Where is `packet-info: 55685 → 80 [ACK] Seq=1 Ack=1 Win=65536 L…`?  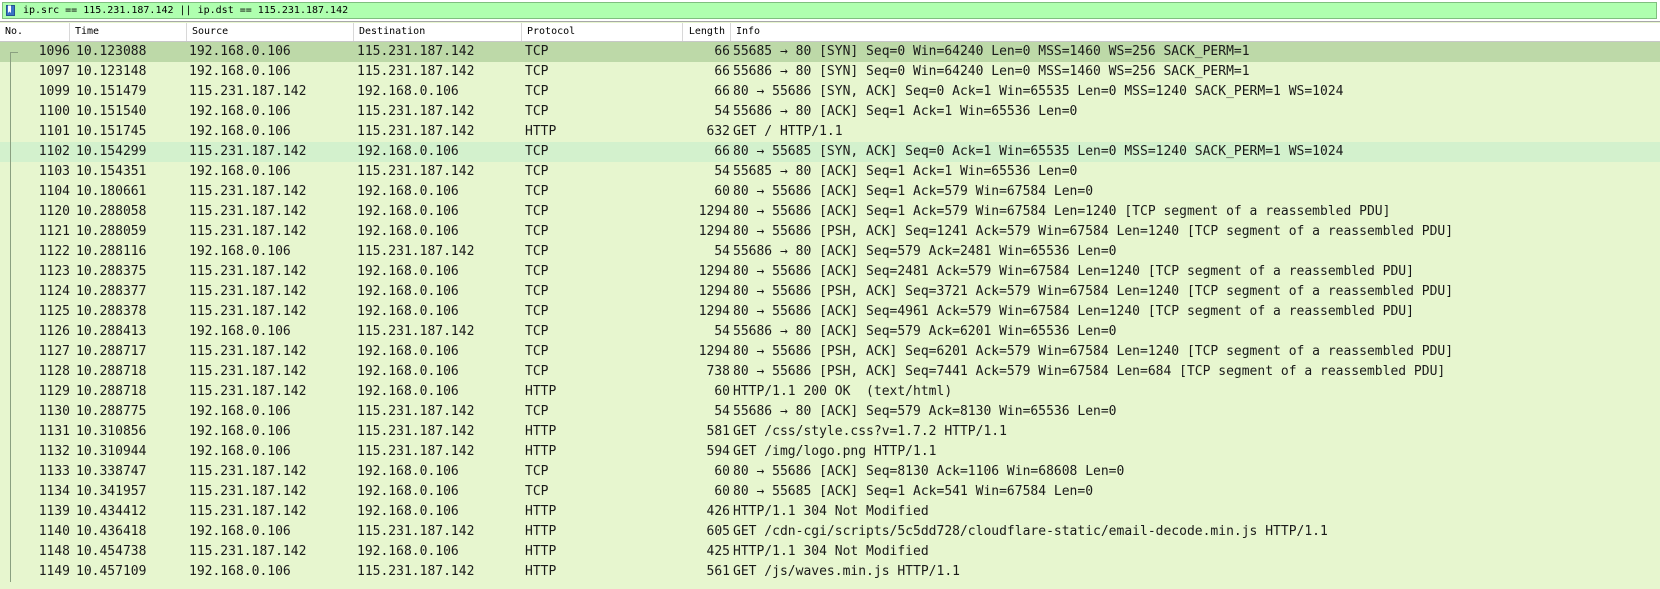
packet-info: 55685 → 80 [ACK] Seq=1 Ack=1 Win=65536 L… is located at coordinates (905, 171).